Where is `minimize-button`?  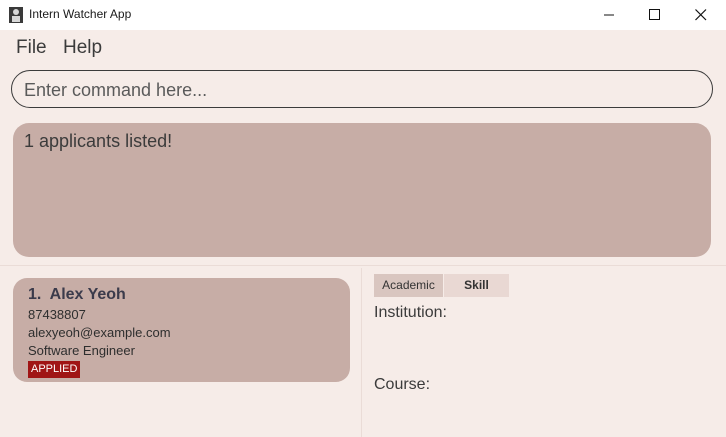
minimize-button is located at coordinates (609, 15).